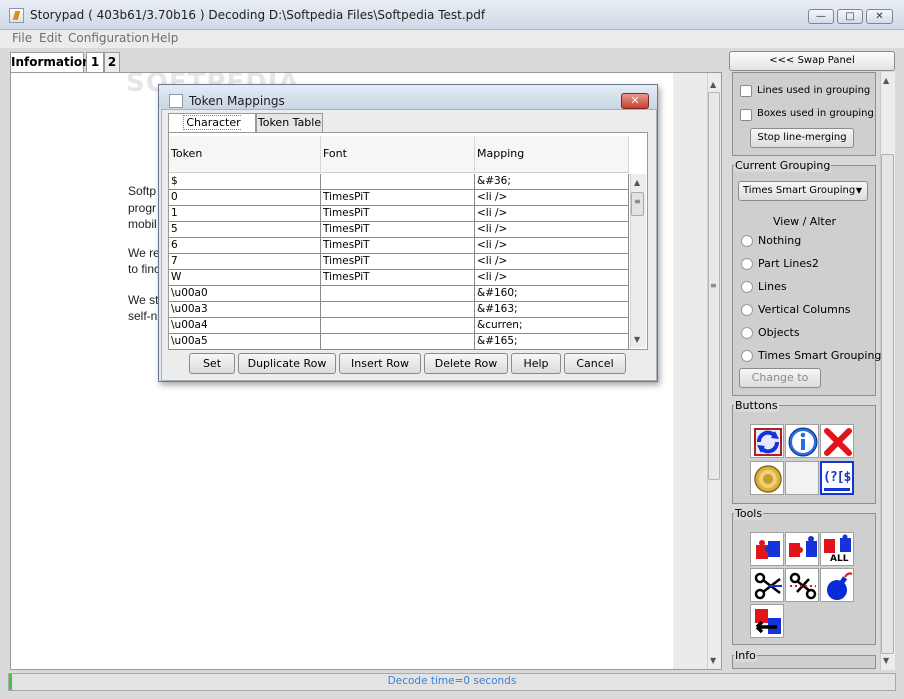 The width and height of the screenshot is (904, 699). Describe the element at coordinates (837, 478) in the screenshot. I see `regex-button: (?[$` at that location.